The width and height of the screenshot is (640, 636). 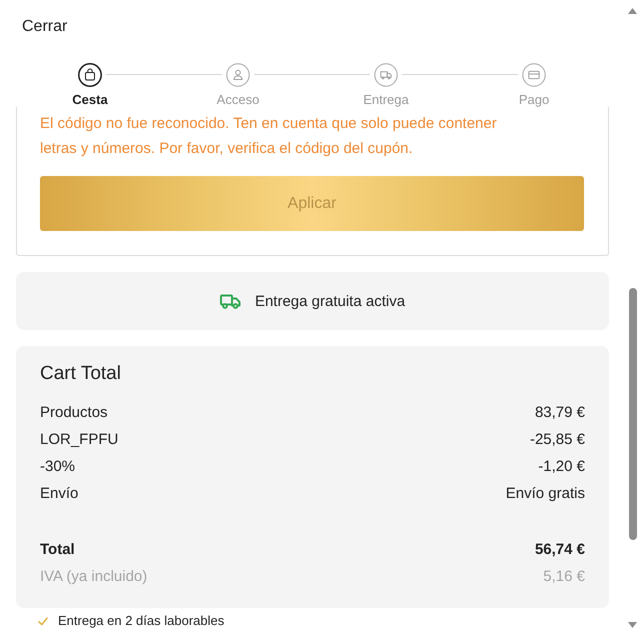 I want to click on cart-total-title: Cart Total, so click(x=81, y=374).